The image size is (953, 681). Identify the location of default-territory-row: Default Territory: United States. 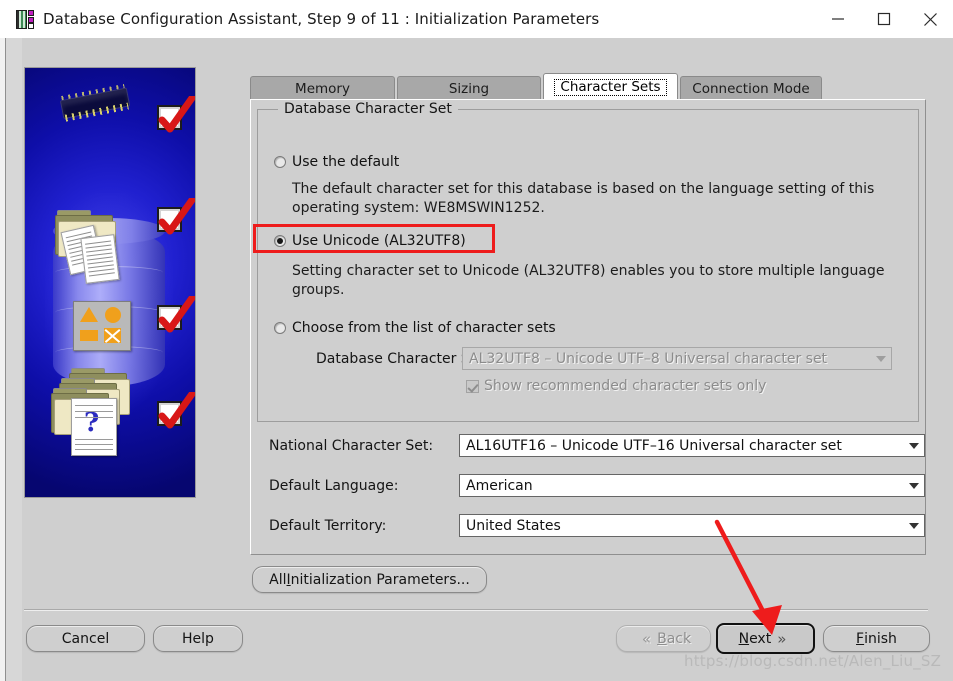
(597, 525).